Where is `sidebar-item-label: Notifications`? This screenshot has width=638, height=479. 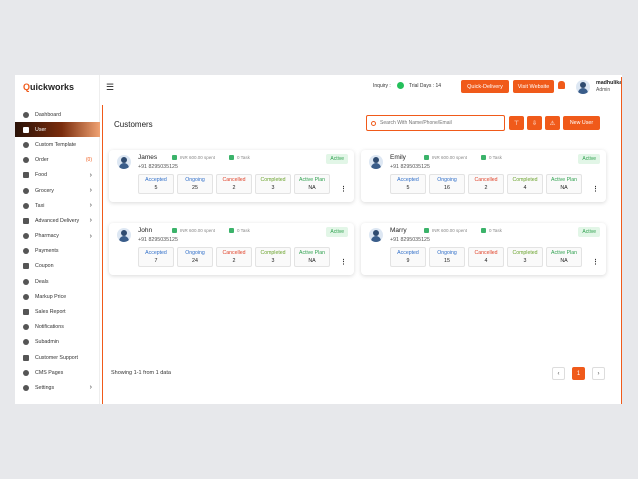 sidebar-item-label: Notifications is located at coordinates (49, 327).